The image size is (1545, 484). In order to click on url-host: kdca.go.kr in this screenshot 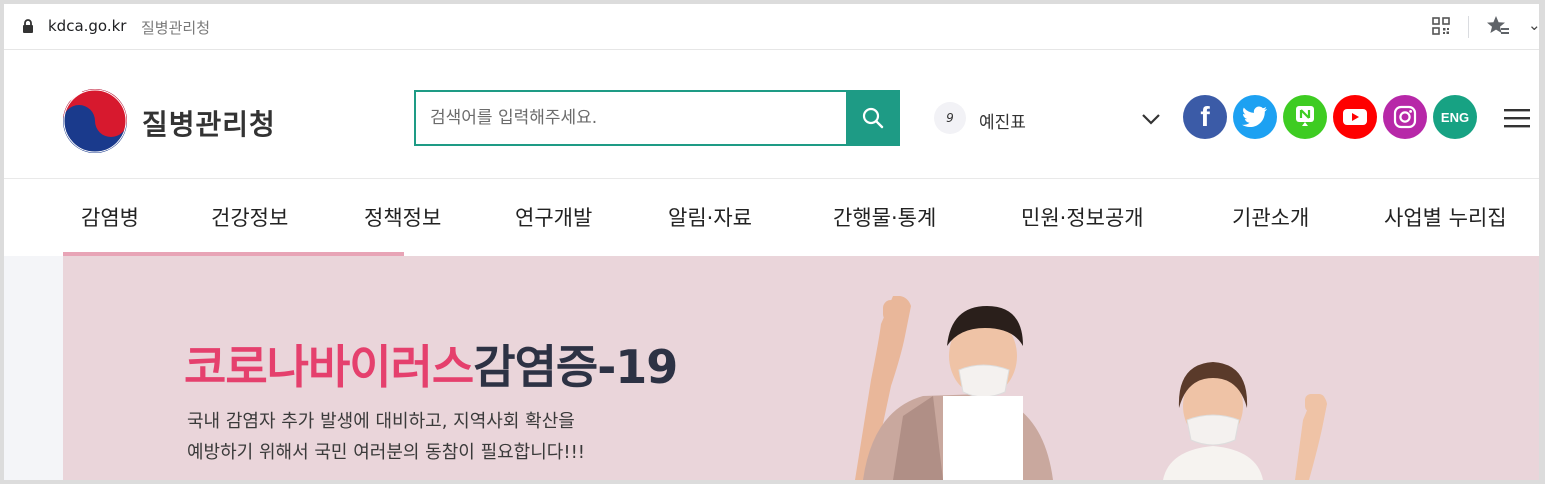, I will do `click(87, 26)`.